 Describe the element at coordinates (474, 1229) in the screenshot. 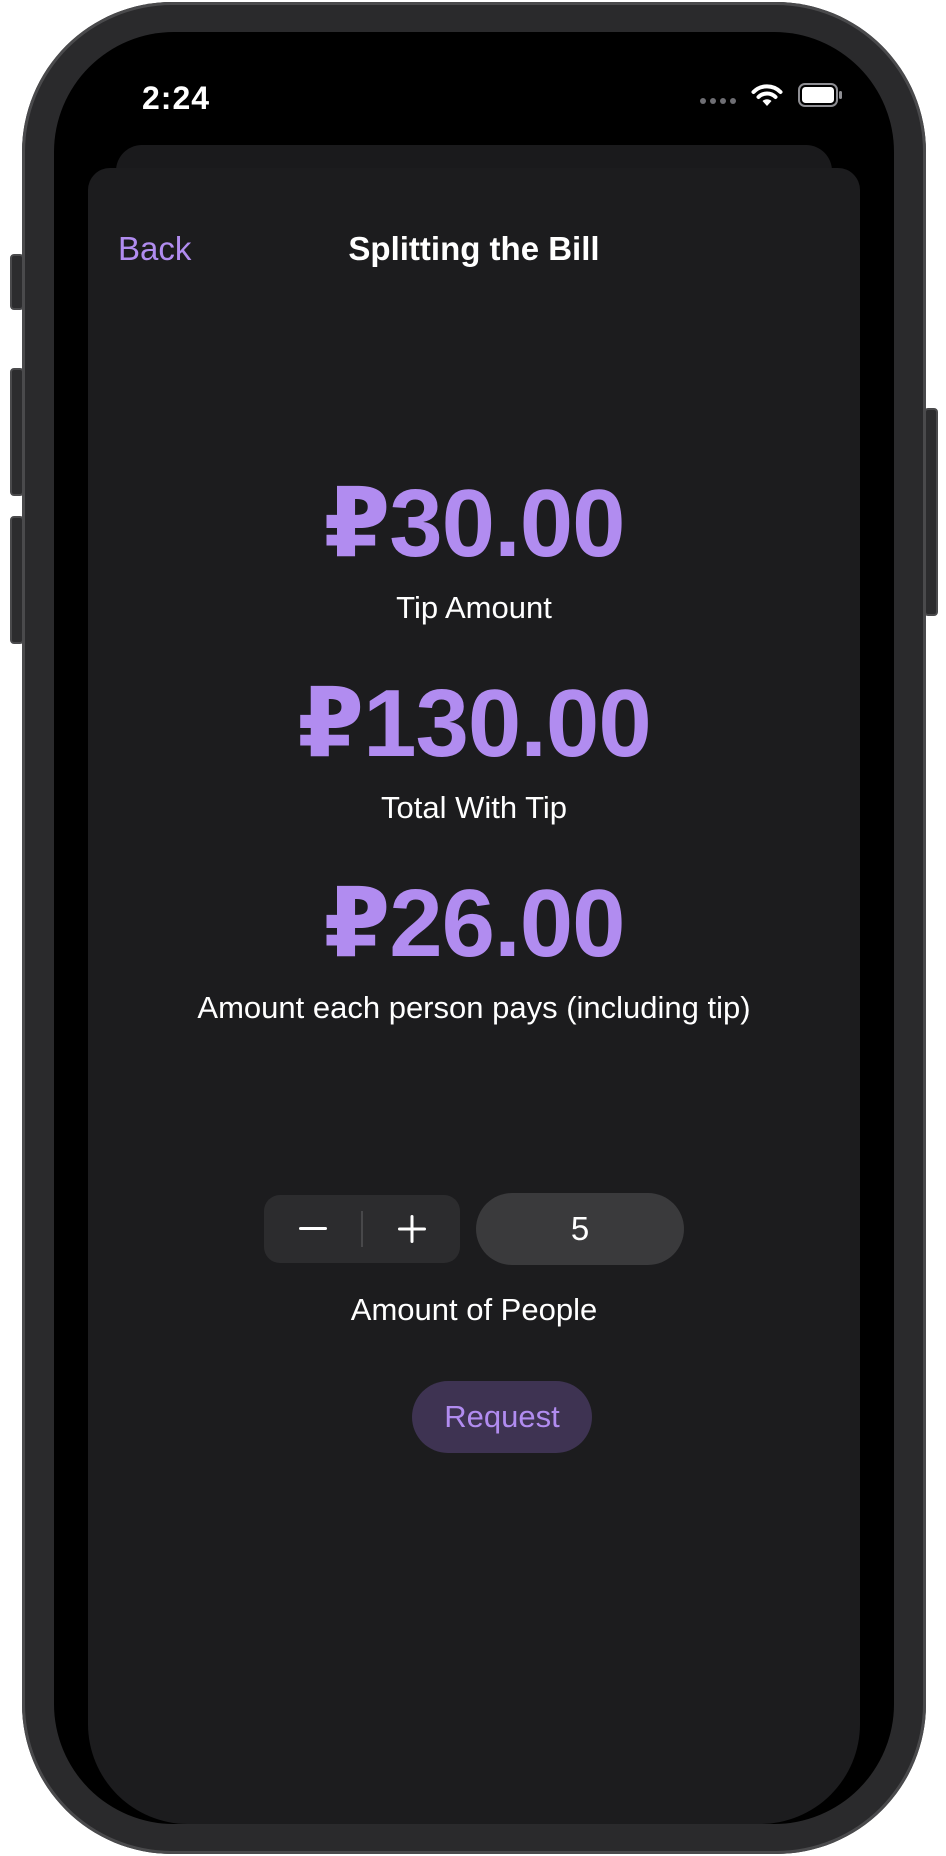

I see `people-stepper-row: 5` at that location.